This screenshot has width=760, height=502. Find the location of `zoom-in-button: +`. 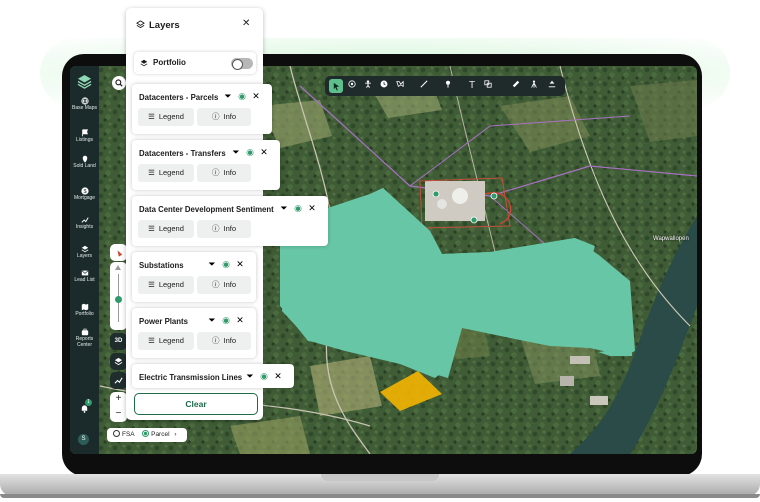

zoom-in-button: + is located at coordinates (118, 399).